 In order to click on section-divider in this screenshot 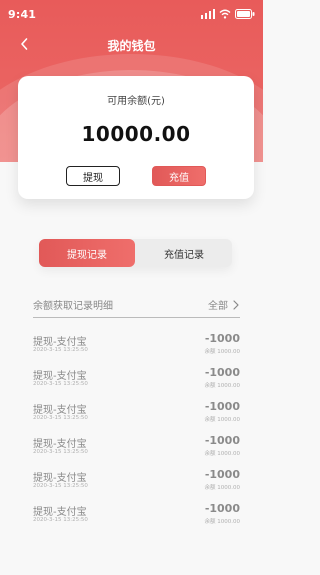, I will do `click(136, 317)`.